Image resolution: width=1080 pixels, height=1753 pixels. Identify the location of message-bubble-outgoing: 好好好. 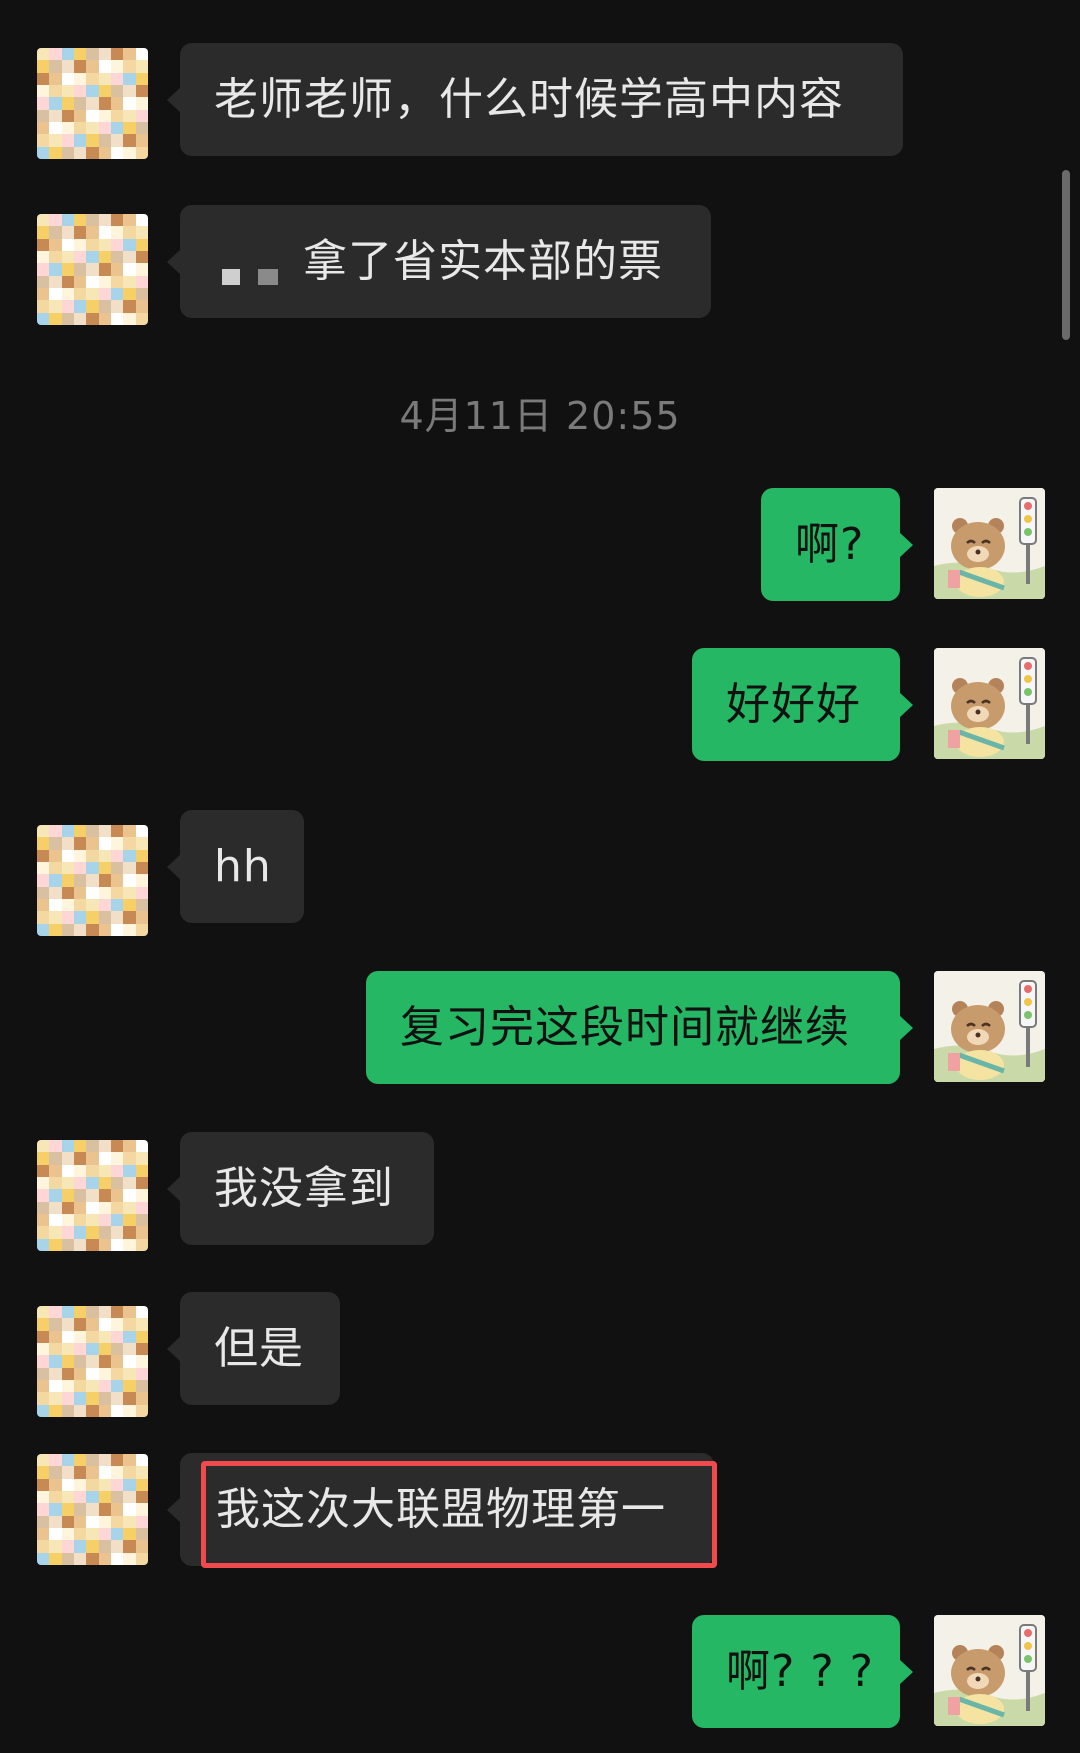
(802, 704).